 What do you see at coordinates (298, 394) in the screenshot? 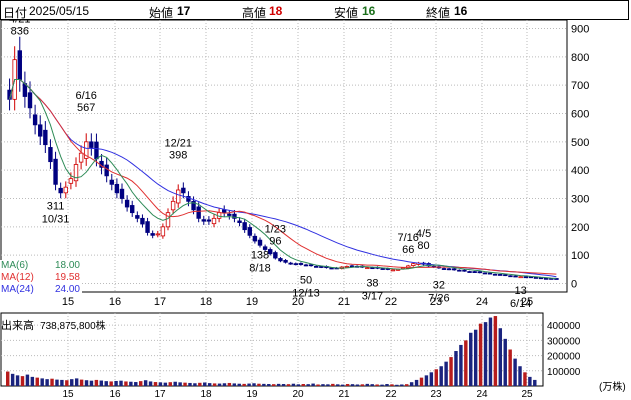
I see `volume-x-label-20: 20` at bounding box center [298, 394].